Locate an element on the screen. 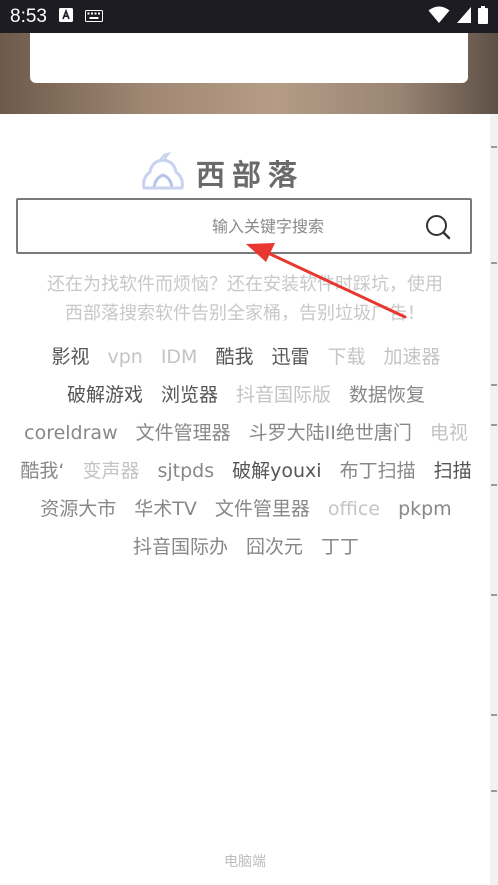 Image resolution: width=498 pixels, height=885 pixels. hot-tag: vpn is located at coordinates (124, 357).